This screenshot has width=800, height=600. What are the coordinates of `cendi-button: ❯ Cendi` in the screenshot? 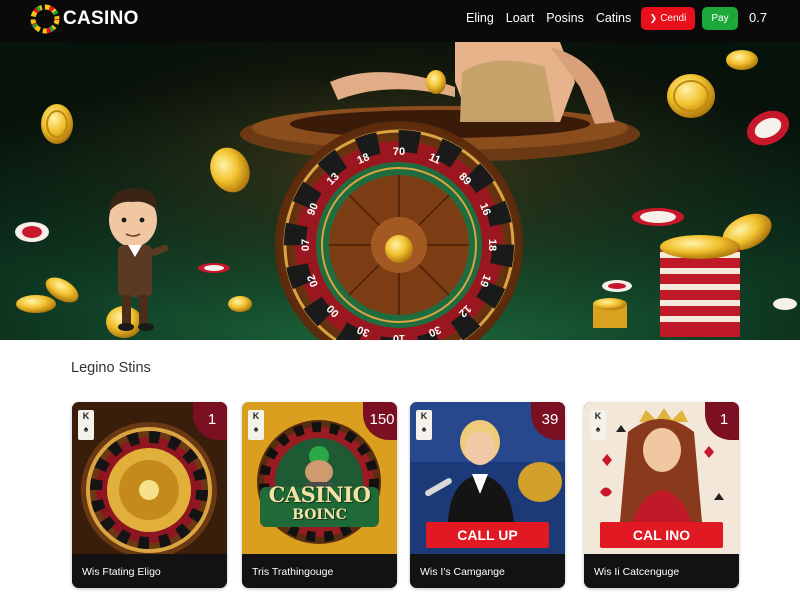 It's located at (668, 18).